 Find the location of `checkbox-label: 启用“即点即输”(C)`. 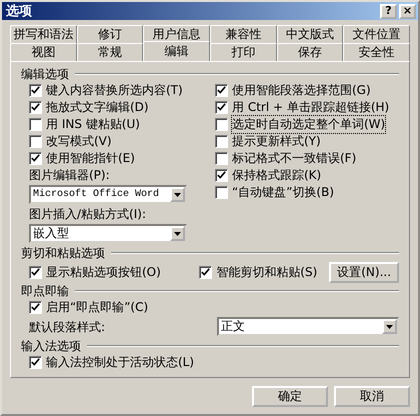

checkbox-label: 启用“即点即输”(C) is located at coordinates (97, 307).